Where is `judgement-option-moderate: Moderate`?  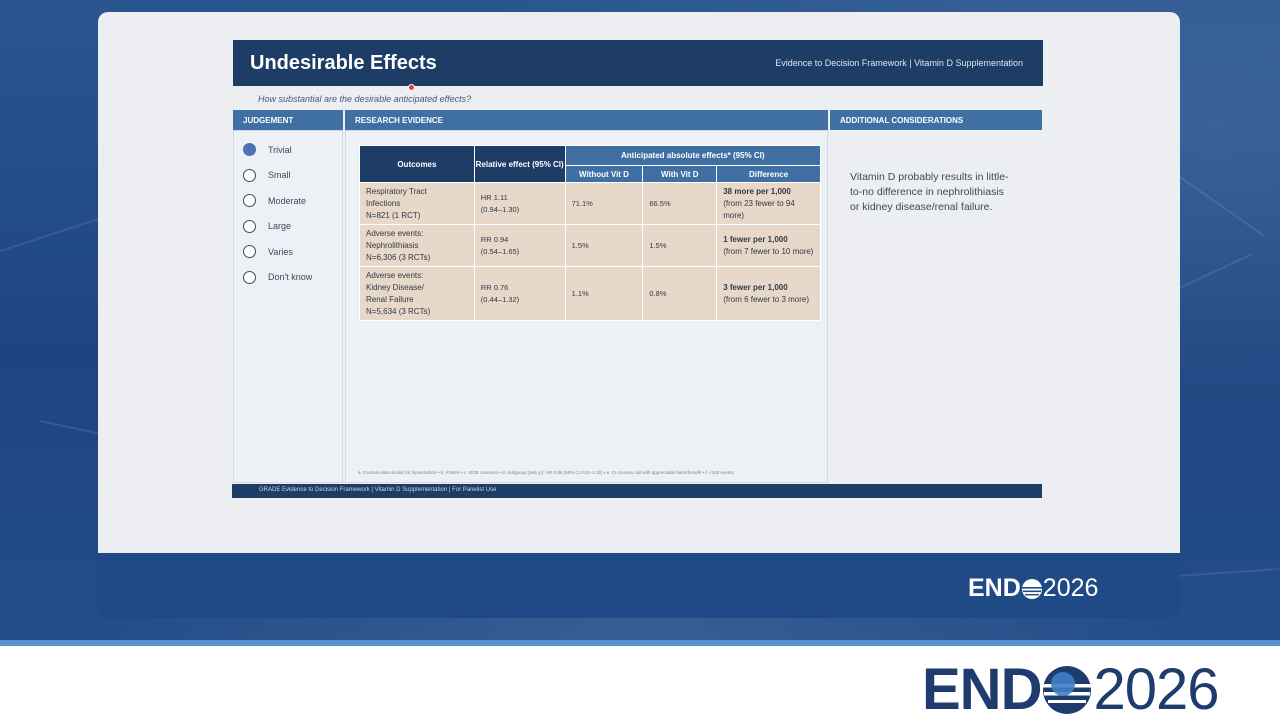
judgement-option-moderate: Moderate is located at coordinates (277, 201).